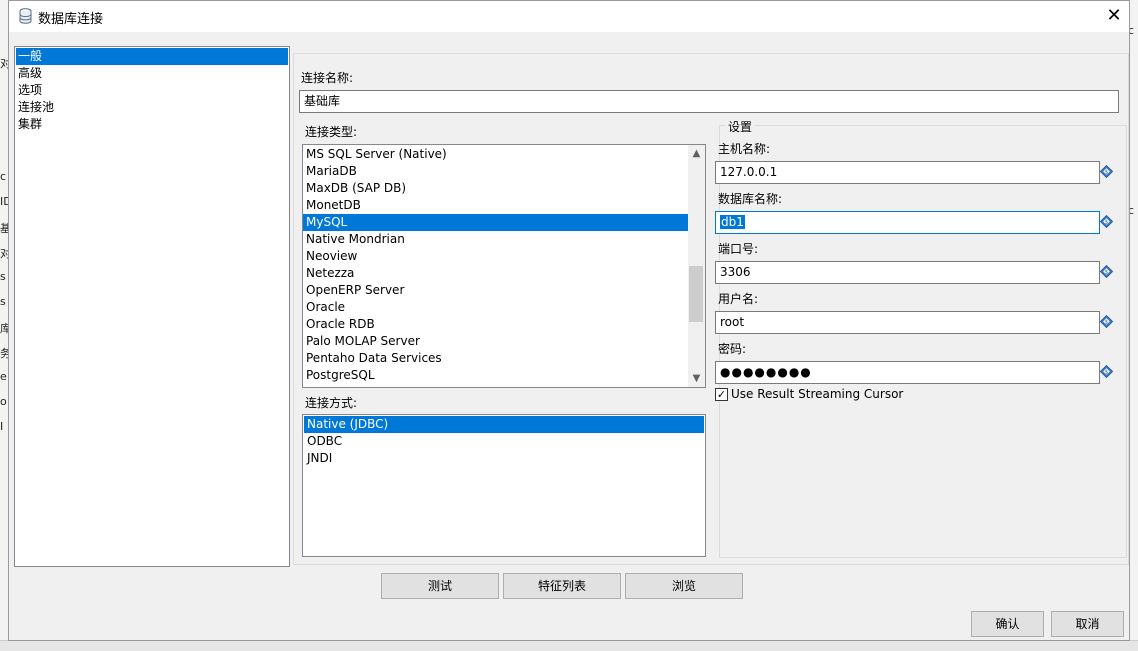 The width and height of the screenshot is (1138, 651). What do you see at coordinates (152, 90) in the screenshot?
I see `nav-item-options: 选项` at bounding box center [152, 90].